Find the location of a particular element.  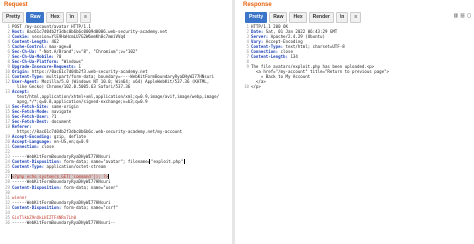

line-number: 36 is located at coordinates (7, 222).